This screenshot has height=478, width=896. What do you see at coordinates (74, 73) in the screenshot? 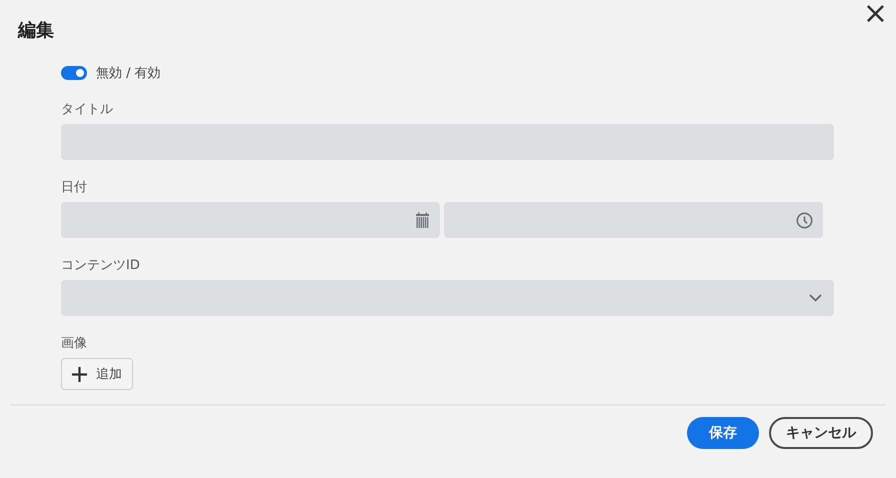
I see `toggle-switch` at bounding box center [74, 73].